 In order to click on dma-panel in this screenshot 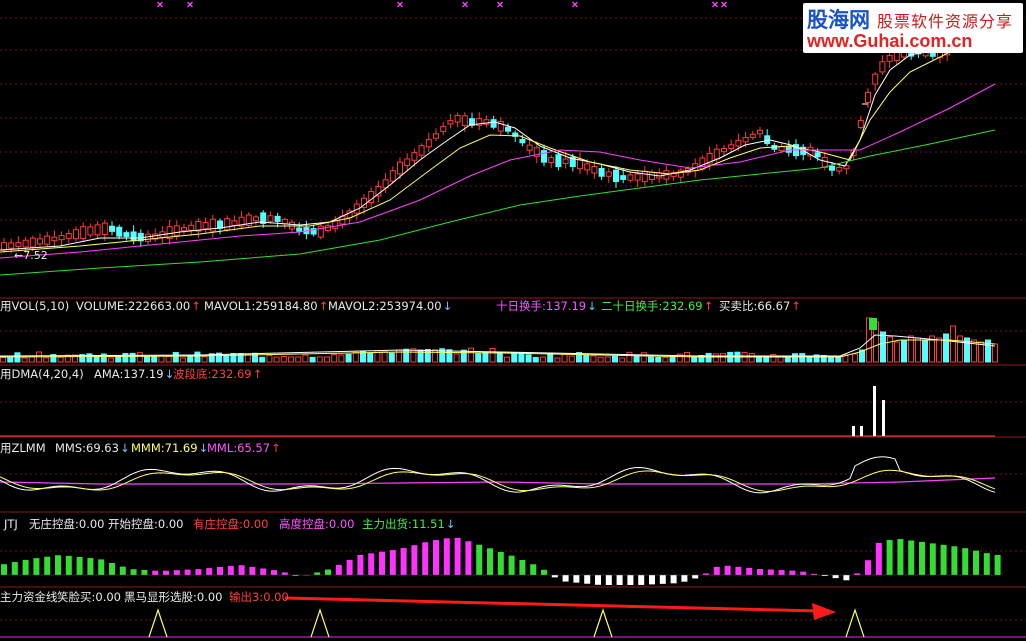, I will do `click(497, 411)`.